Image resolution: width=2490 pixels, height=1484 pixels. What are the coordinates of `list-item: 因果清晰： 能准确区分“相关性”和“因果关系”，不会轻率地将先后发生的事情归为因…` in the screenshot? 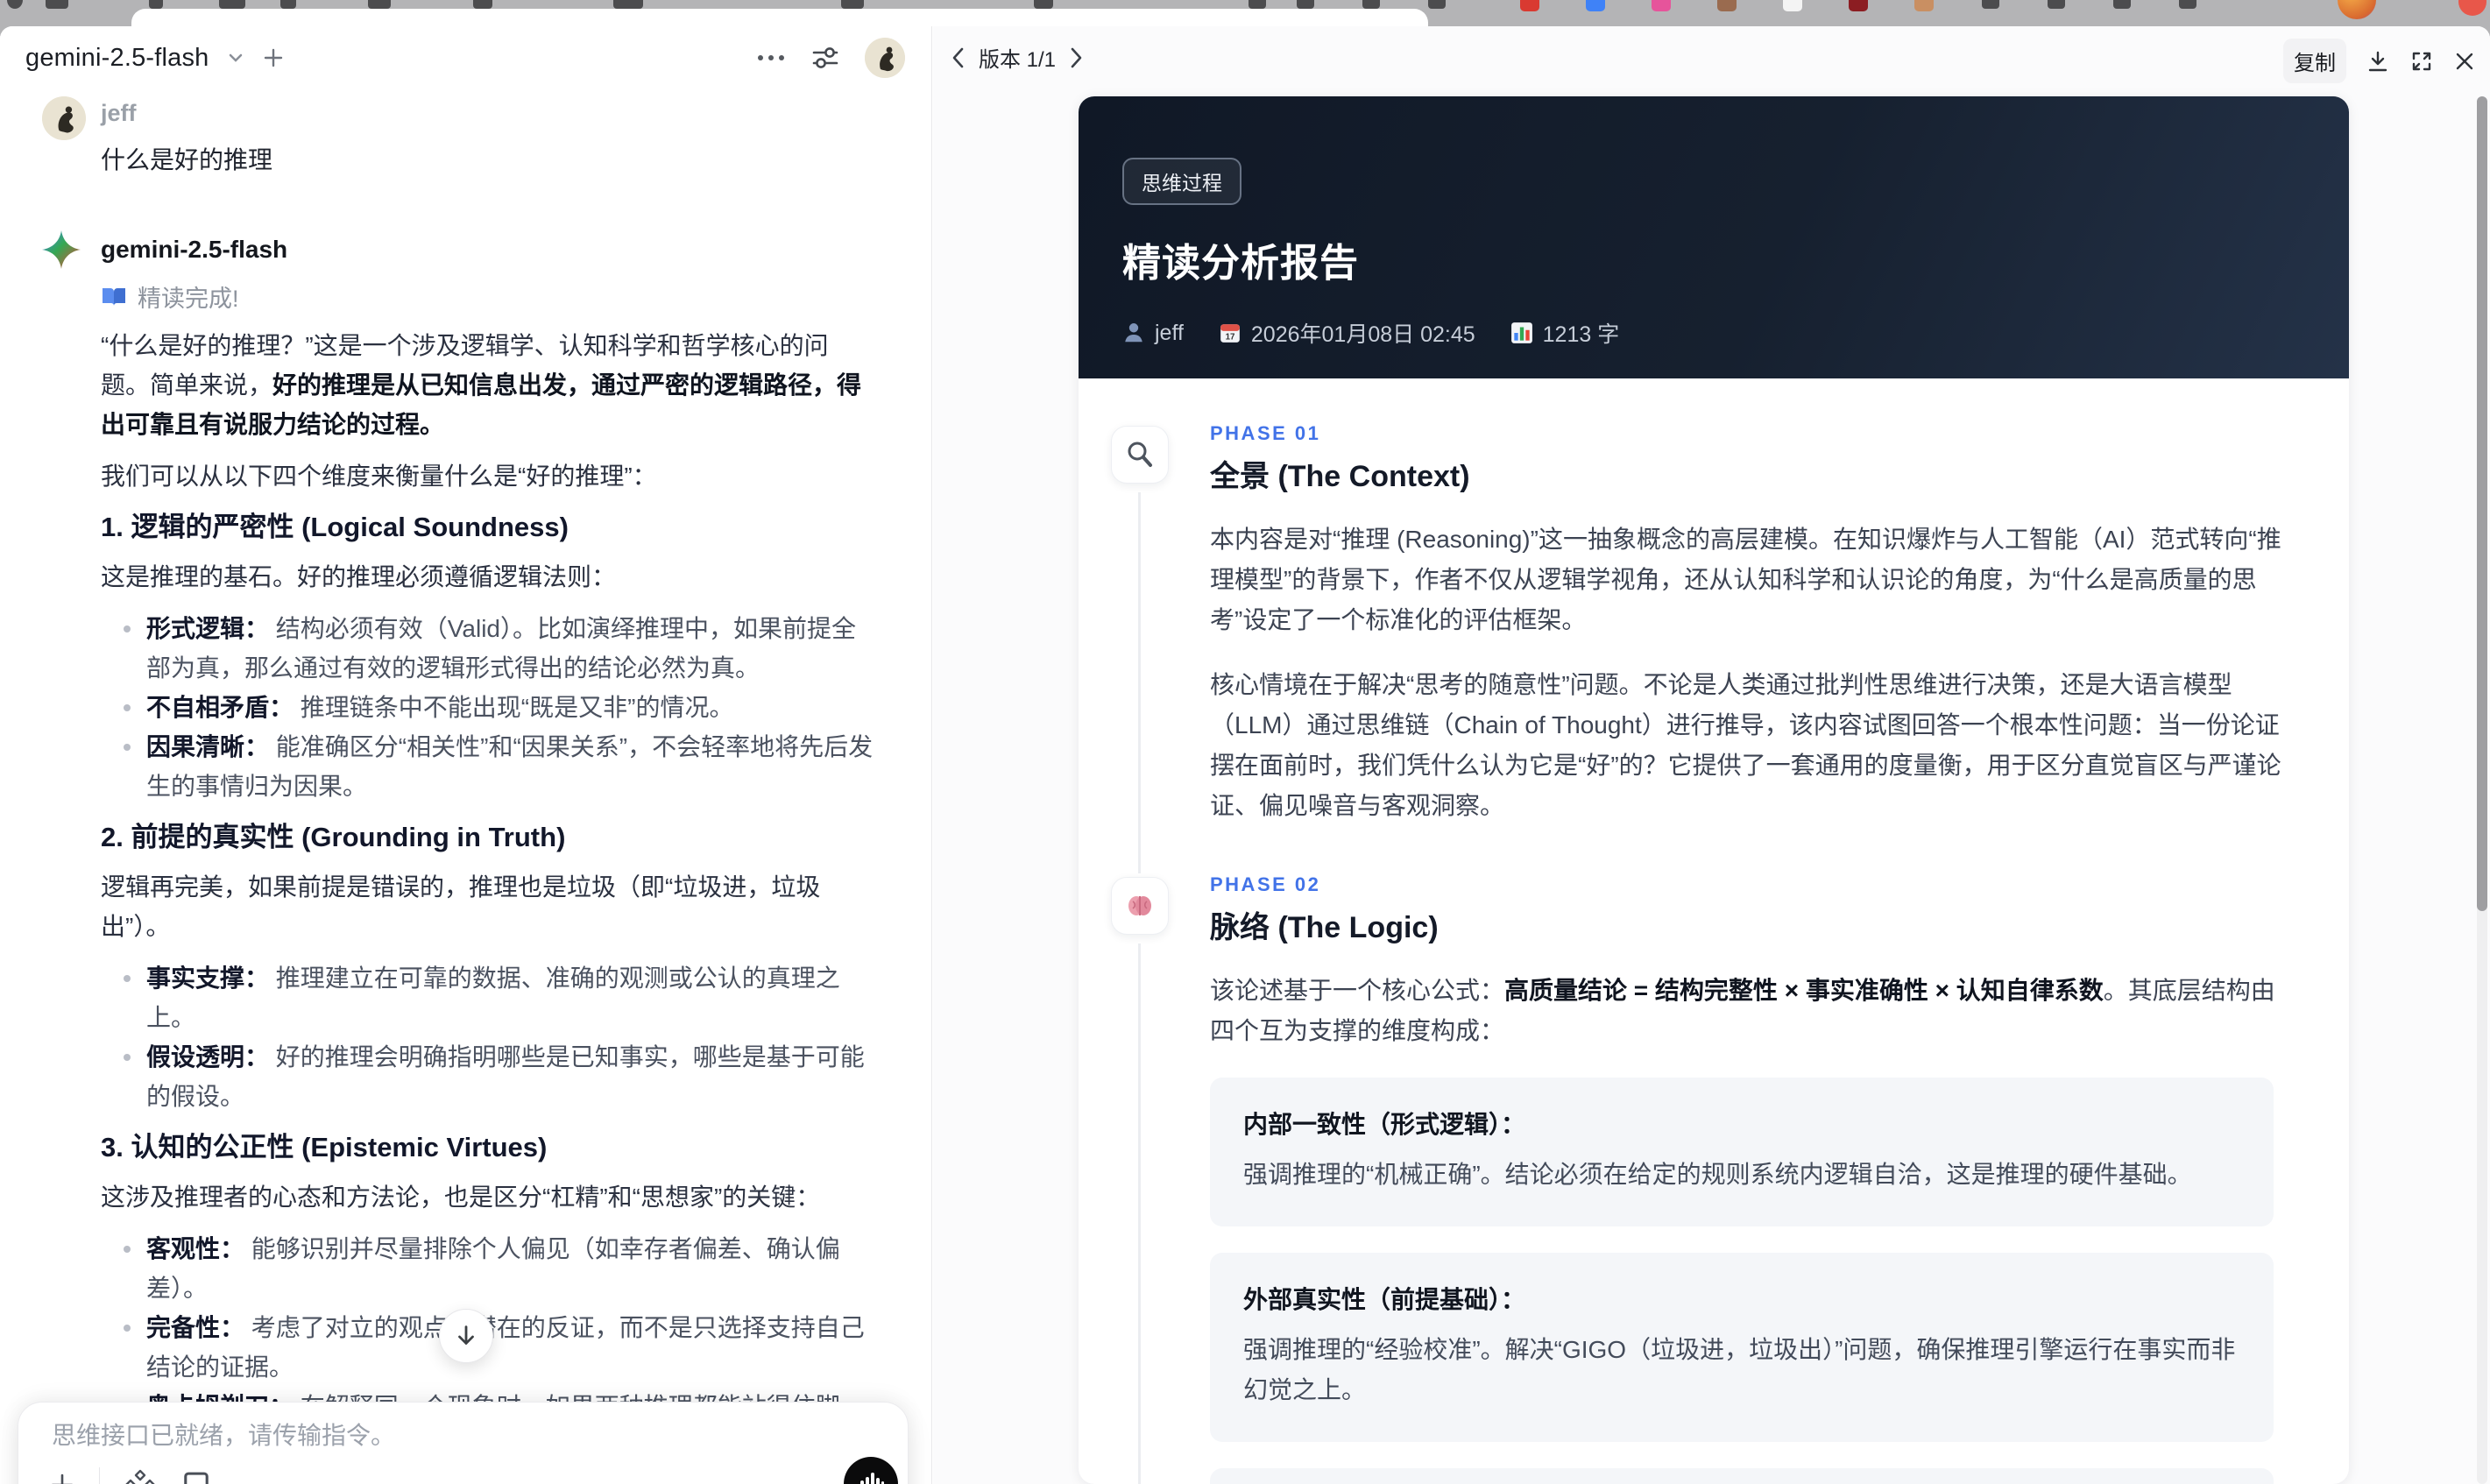 It's located at (489, 766).